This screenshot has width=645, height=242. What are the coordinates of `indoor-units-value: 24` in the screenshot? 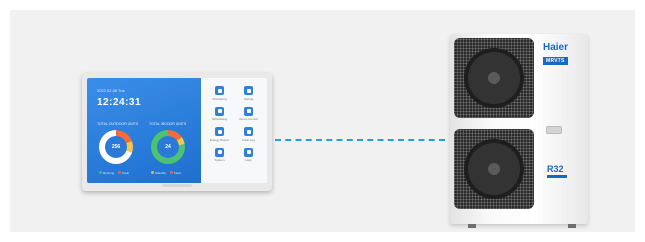 It's located at (168, 147).